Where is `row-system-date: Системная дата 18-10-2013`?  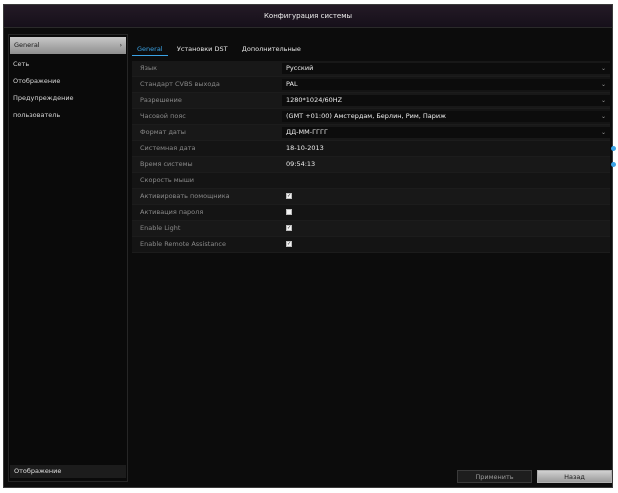 row-system-date: Системная дата 18-10-2013 is located at coordinates (374, 149).